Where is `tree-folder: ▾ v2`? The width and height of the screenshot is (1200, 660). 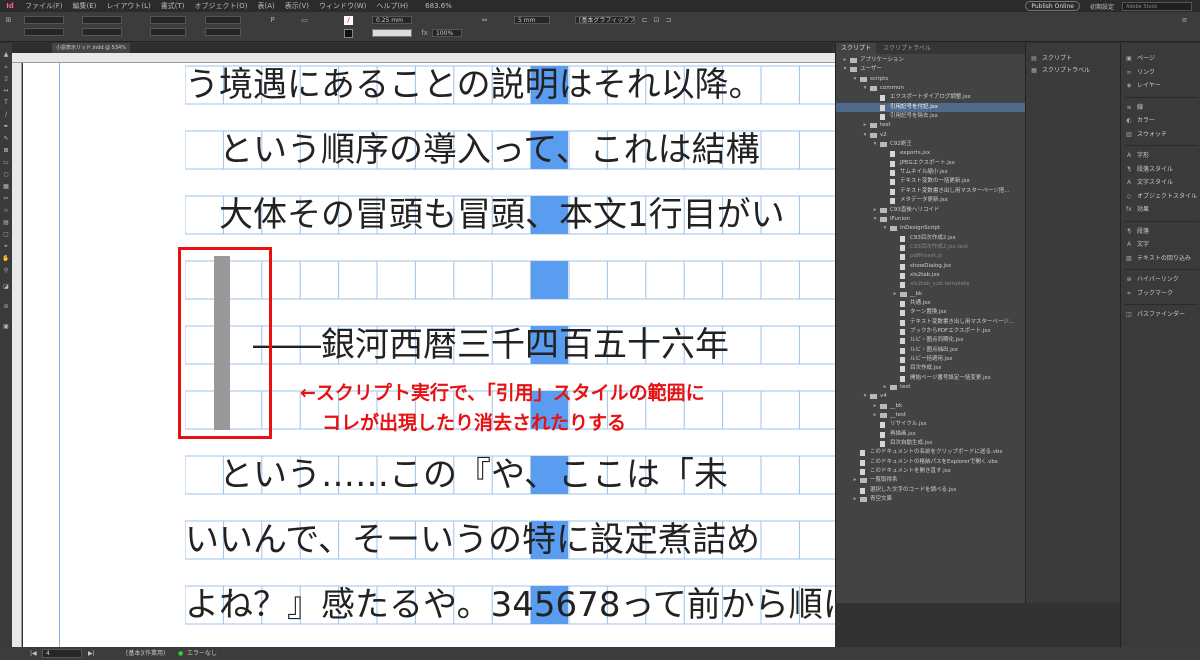
tree-folder: ▾ v2 is located at coordinates (931, 135).